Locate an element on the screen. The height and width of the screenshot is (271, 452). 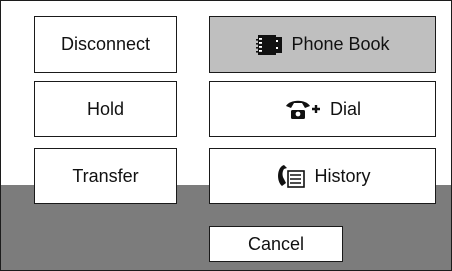
disconnect-label: Disconnect is located at coordinates (105, 44).